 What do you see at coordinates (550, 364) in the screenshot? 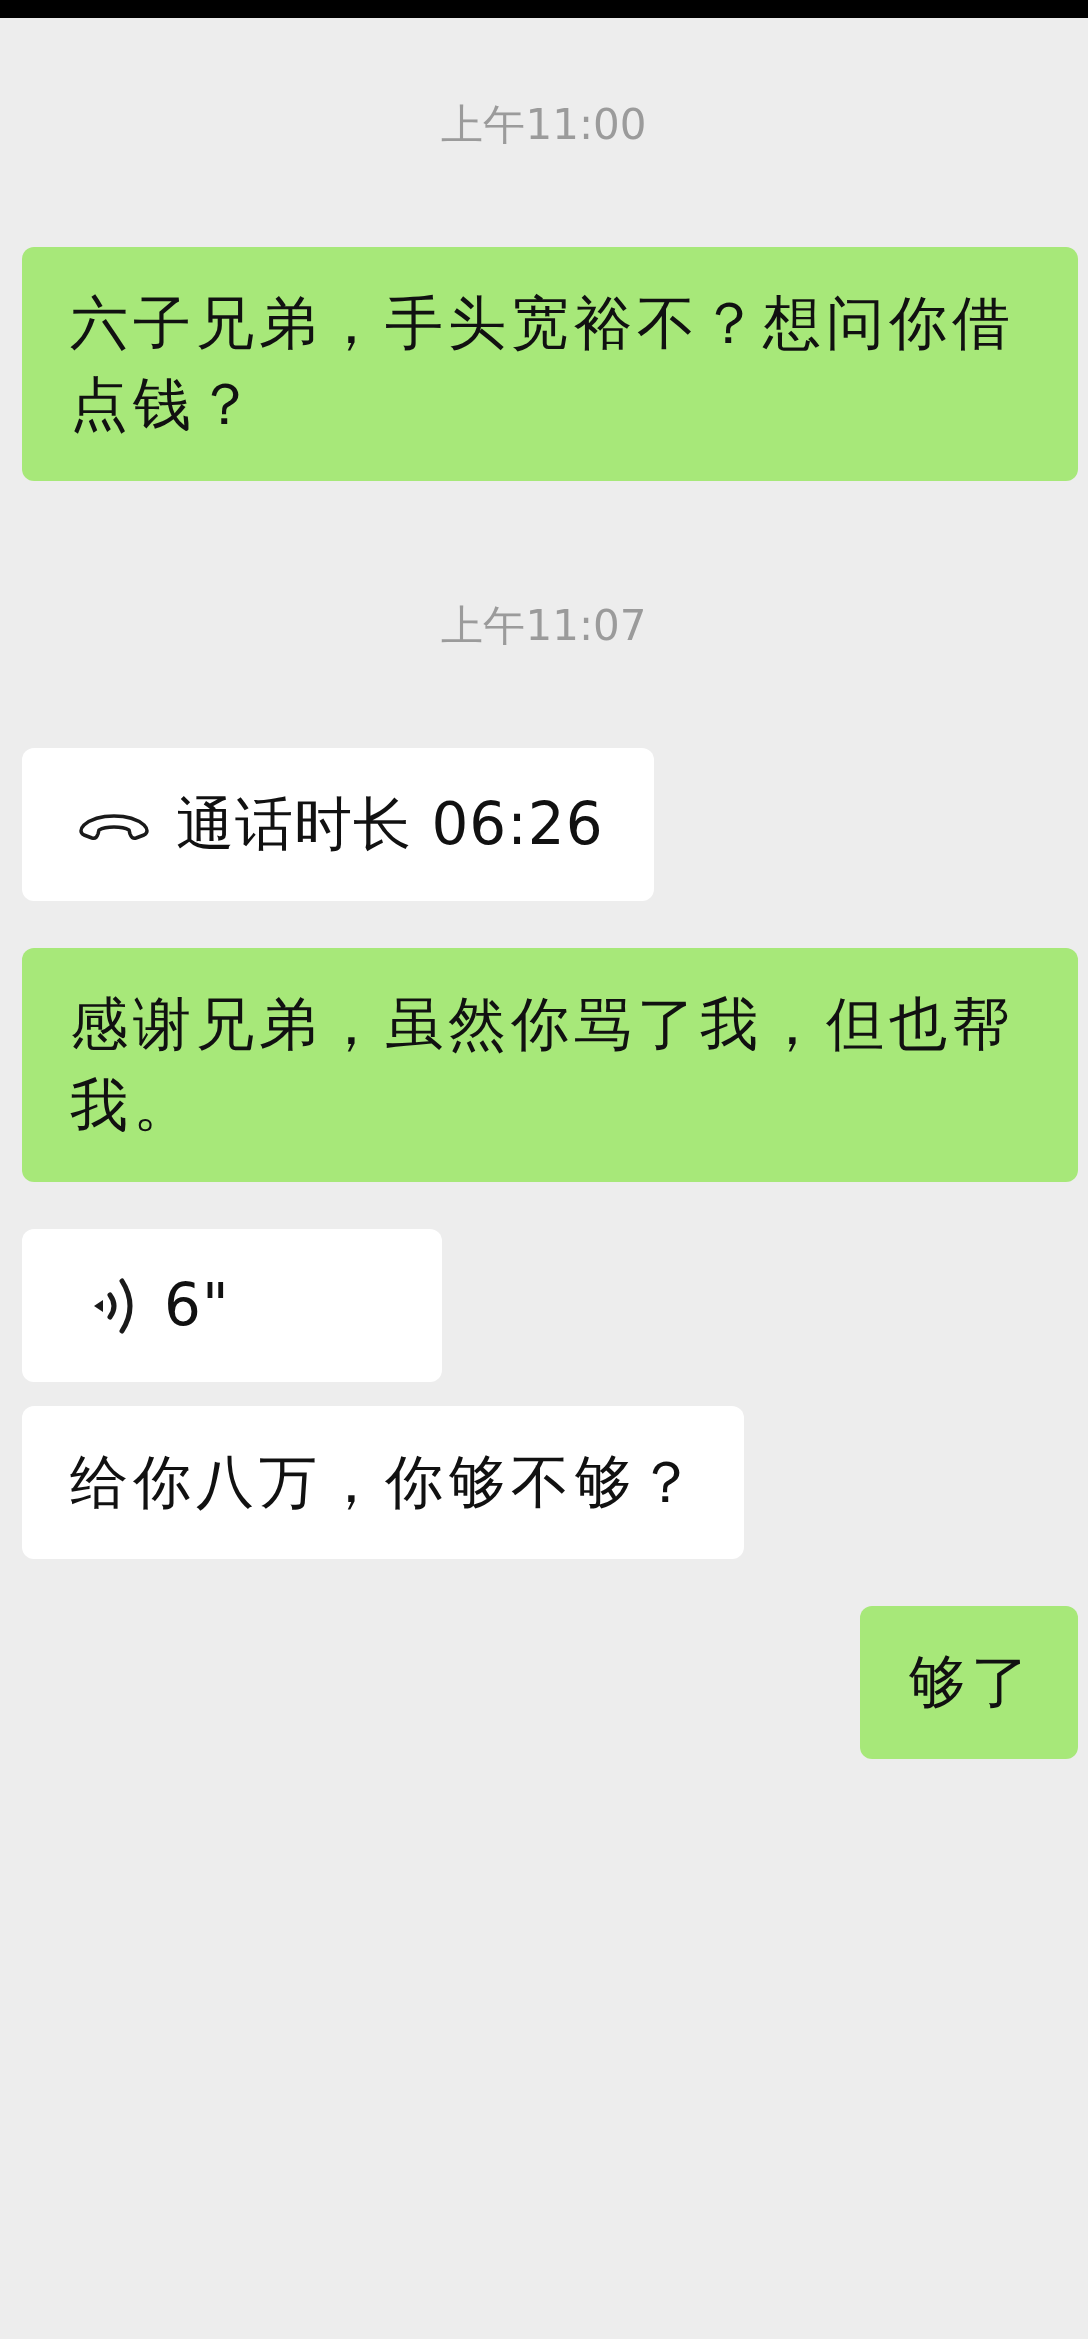
I see `message-bubble: 六子兄弟，手头宽裕不？想问你借点钱？` at bounding box center [550, 364].